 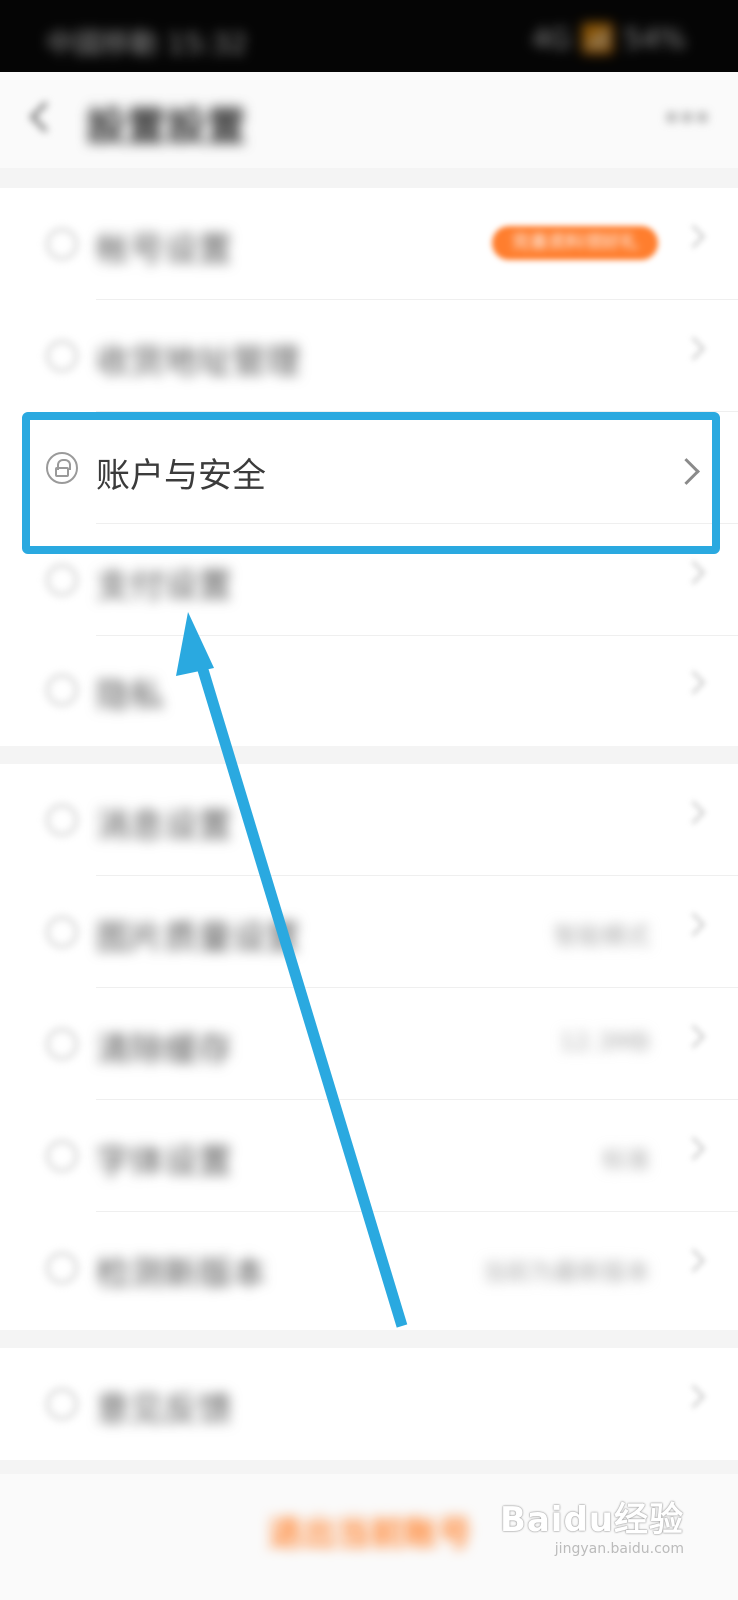 I want to click on baidu-watermark: Baidu经验 jingyan.baidu.com, so click(x=592, y=1524).